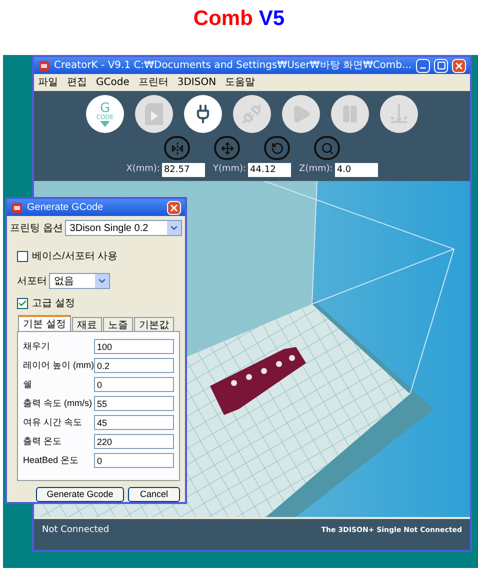 Image resolution: width=478 pixels, height=574 pixels. Describe the element at coordinates (75, 257) in the screenshot. I see `checkbox-label: 베이스/서포터 사용` at that location.